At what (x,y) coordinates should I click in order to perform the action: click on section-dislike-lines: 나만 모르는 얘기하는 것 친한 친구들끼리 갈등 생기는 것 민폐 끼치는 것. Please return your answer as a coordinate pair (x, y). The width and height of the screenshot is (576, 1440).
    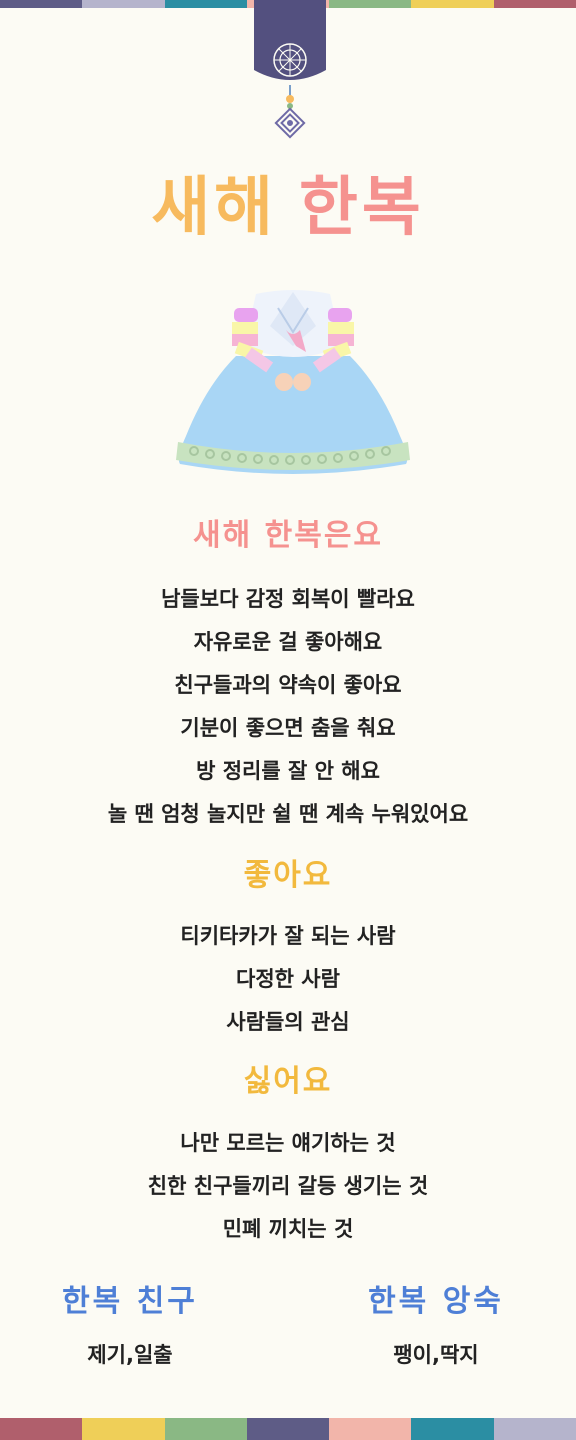
    Looking at the image, I should click on (288, 1186).